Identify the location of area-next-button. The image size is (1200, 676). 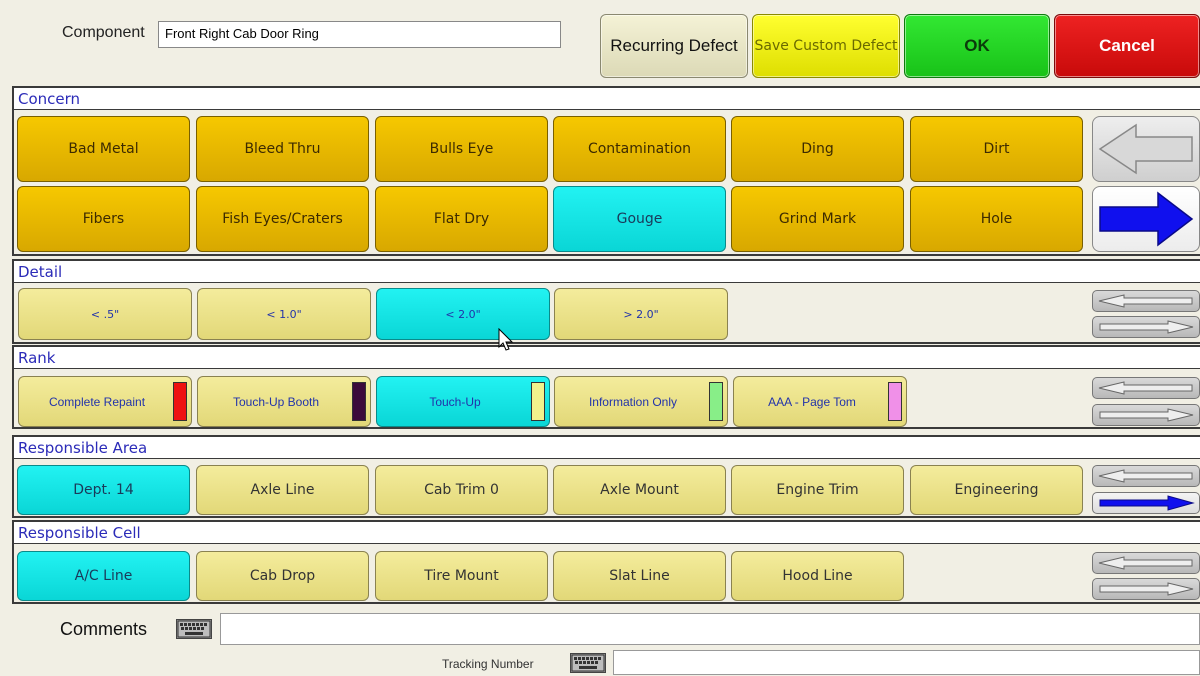
(1146, 503).